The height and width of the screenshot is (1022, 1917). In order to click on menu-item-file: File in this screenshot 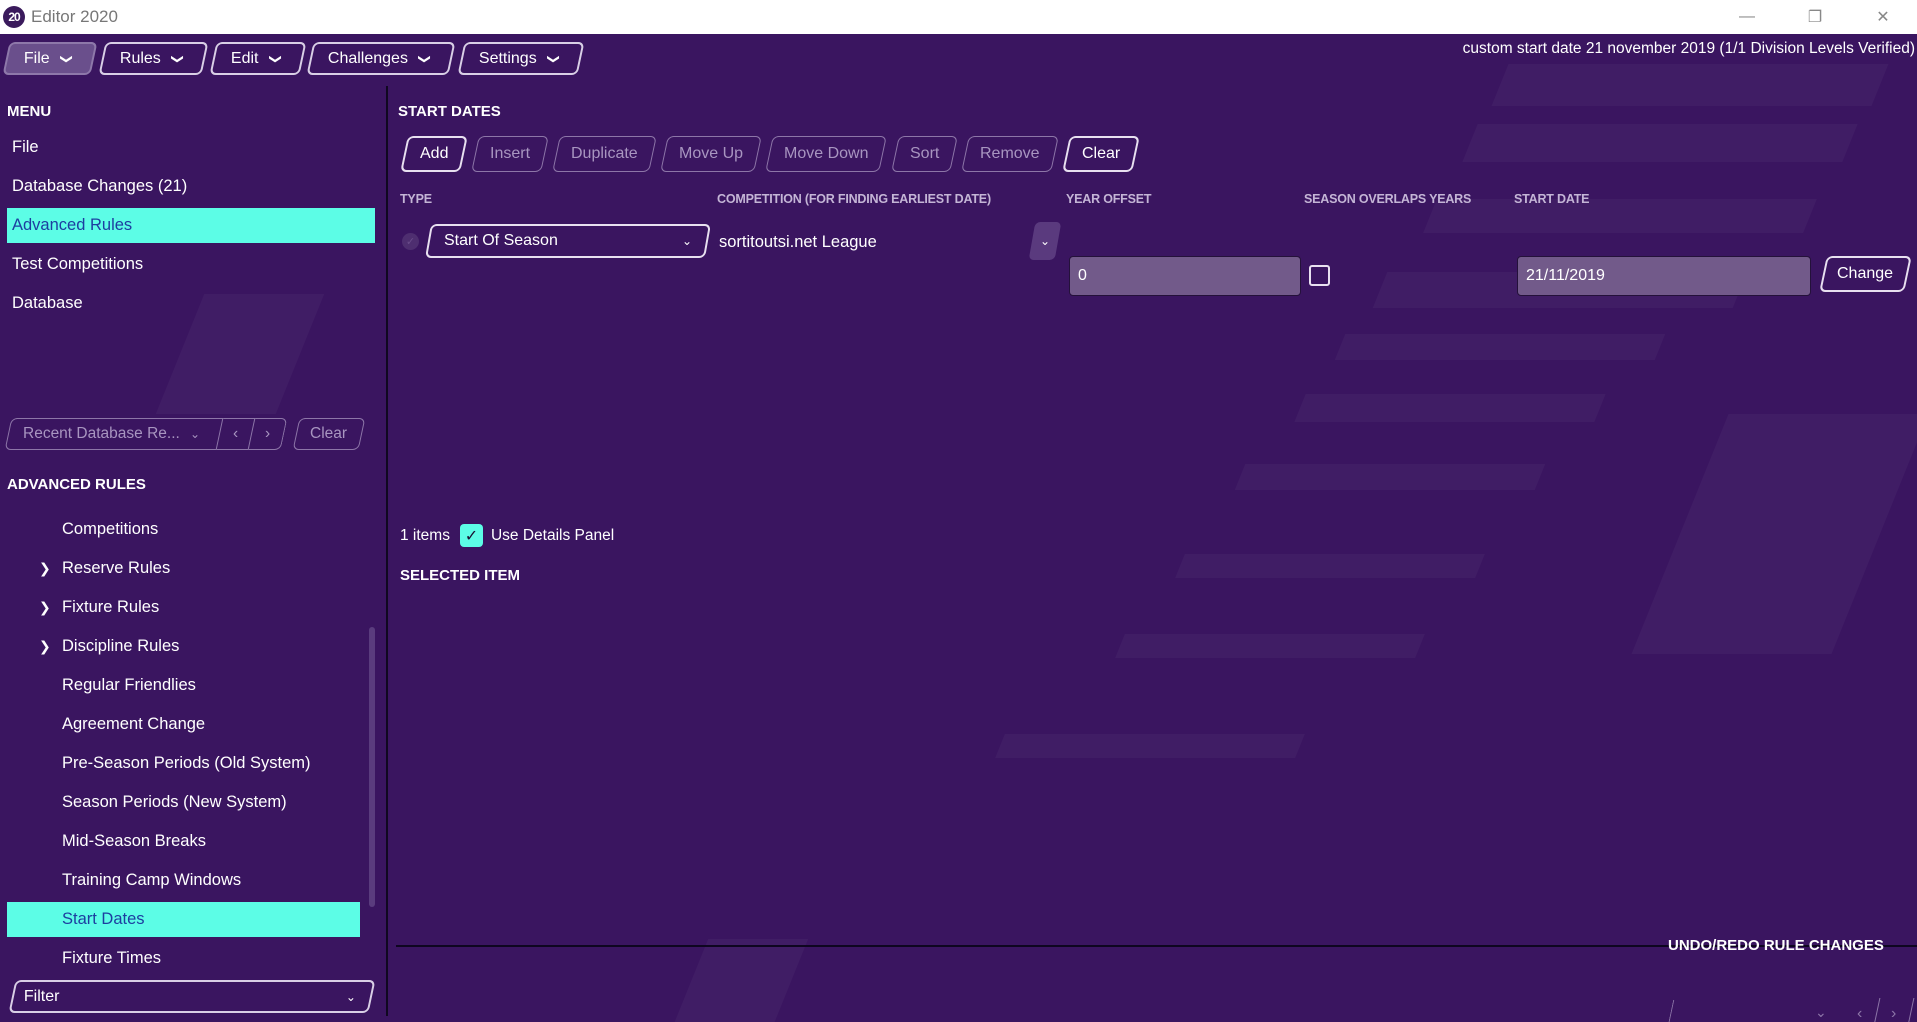, I will do `click(191, 147)`.